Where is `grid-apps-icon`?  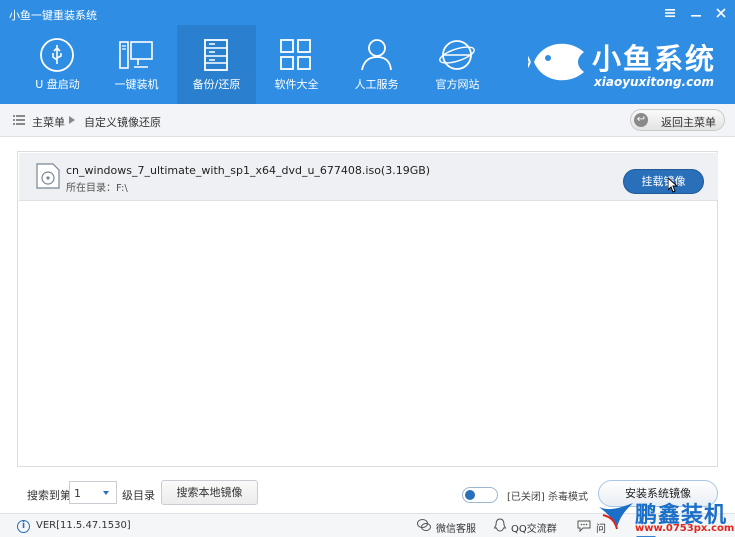 grid-apps-icon is located at coordinates (295, 54).